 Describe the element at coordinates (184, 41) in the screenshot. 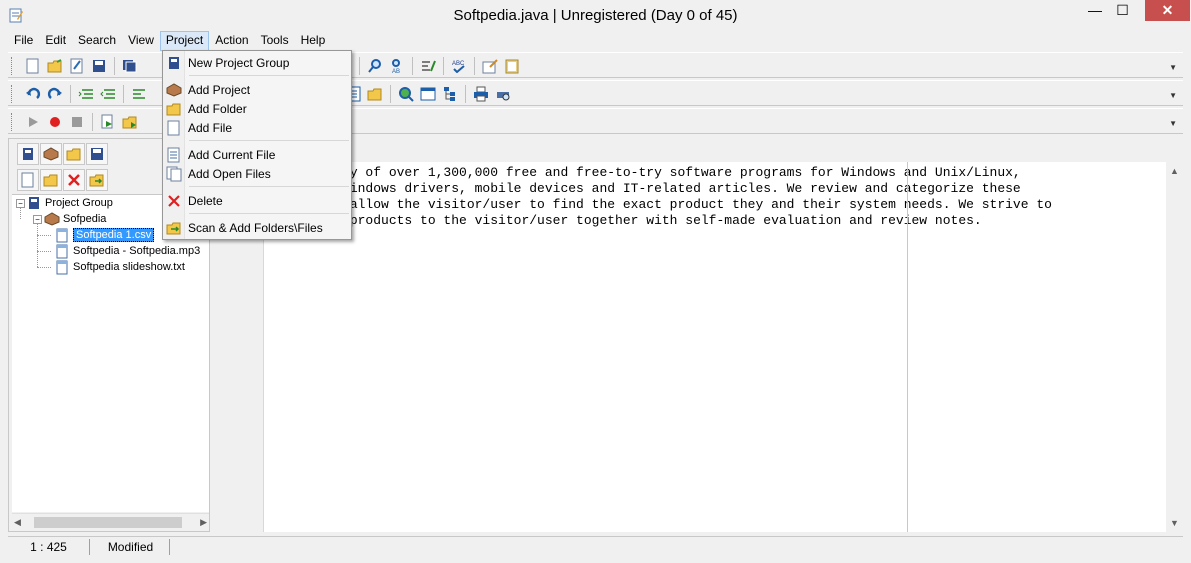

I see `menu-project: Project` at that location.